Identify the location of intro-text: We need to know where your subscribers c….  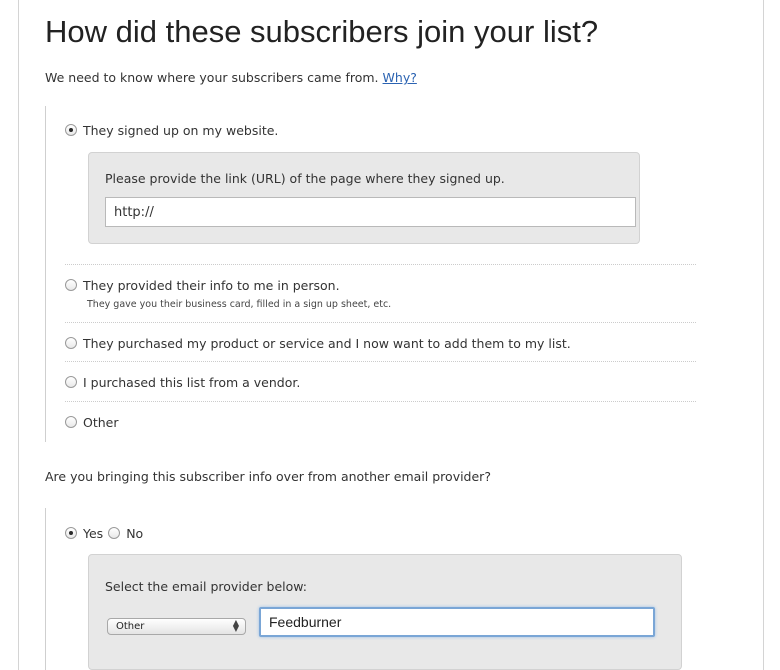
(212, 77).